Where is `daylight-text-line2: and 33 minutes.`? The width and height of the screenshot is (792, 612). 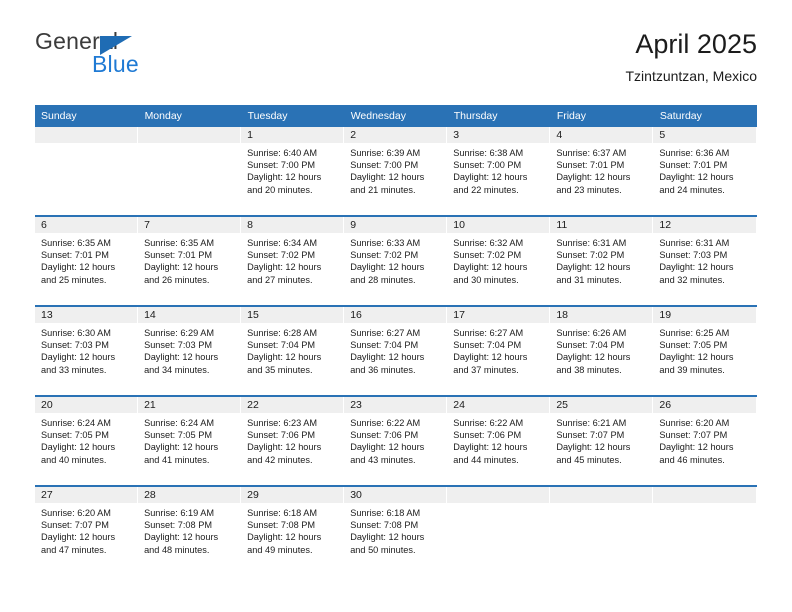
daylight-text-line2: and 33 minutes. is located at coordinates (74, 369).